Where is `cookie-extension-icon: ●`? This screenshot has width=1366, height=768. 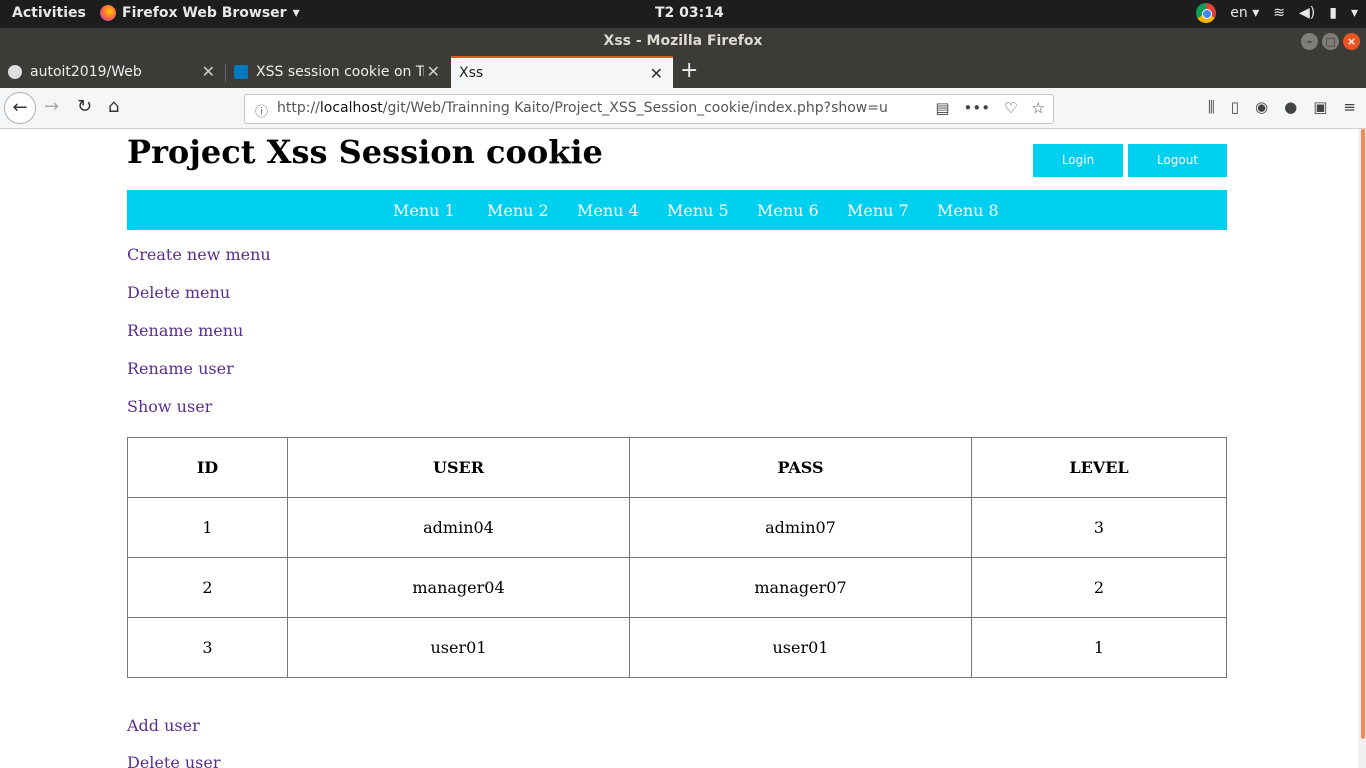 cookie-extension-icon: ● is located at coordinates (1290, 107).